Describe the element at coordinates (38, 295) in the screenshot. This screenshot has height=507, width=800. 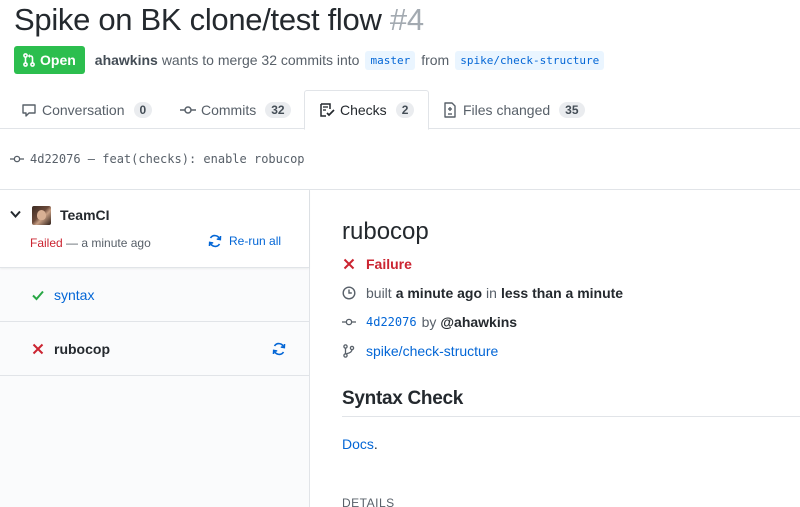
I see `check-icon` at that location.